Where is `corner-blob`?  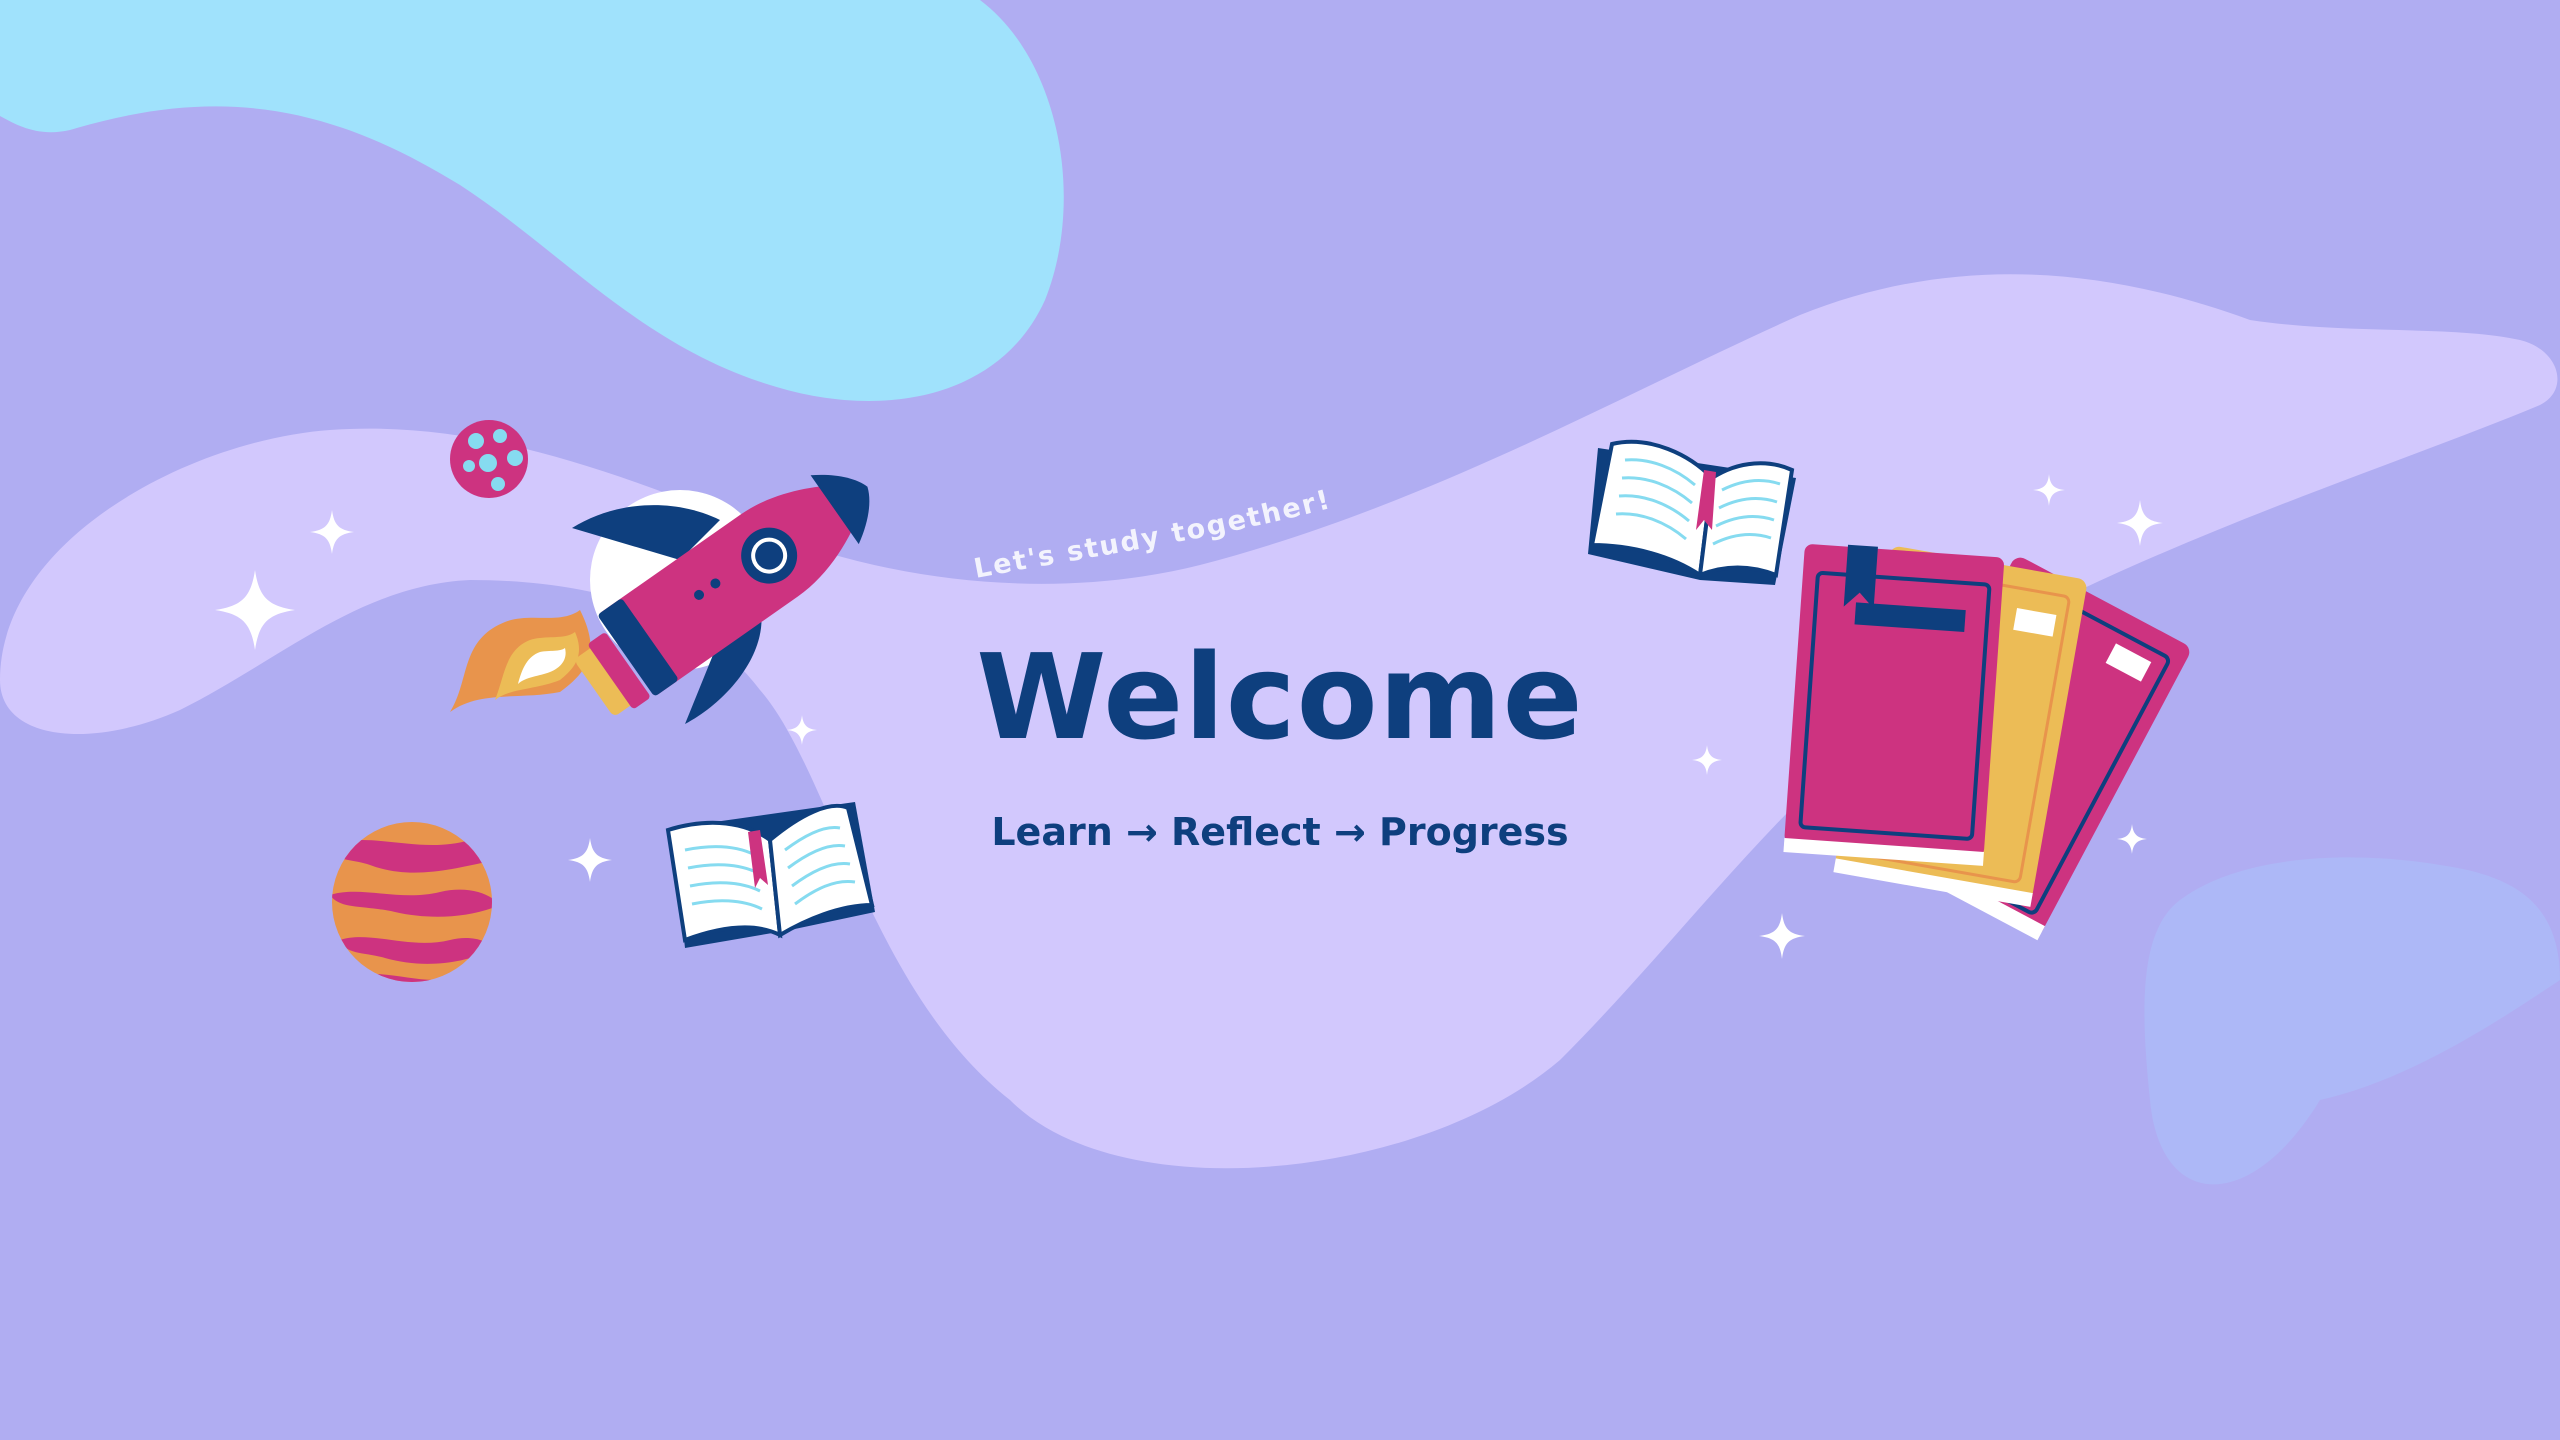 corner-blob is located at coordinates (2352, 1021).